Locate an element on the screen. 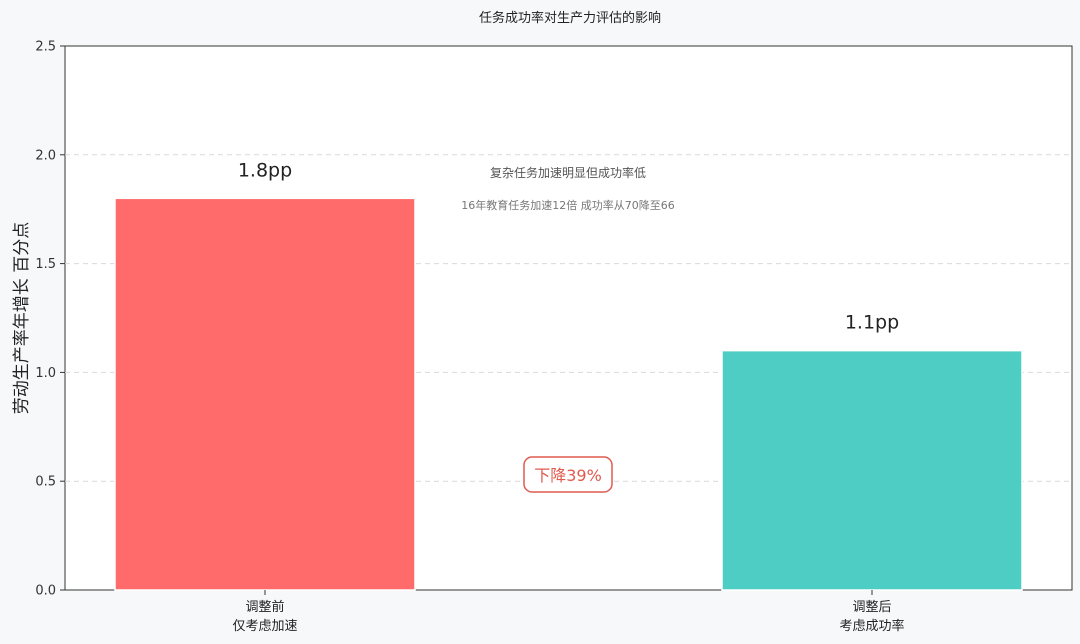  x-tick-label-line2: 仅考虑加速 is located at coordinates (264, 626).